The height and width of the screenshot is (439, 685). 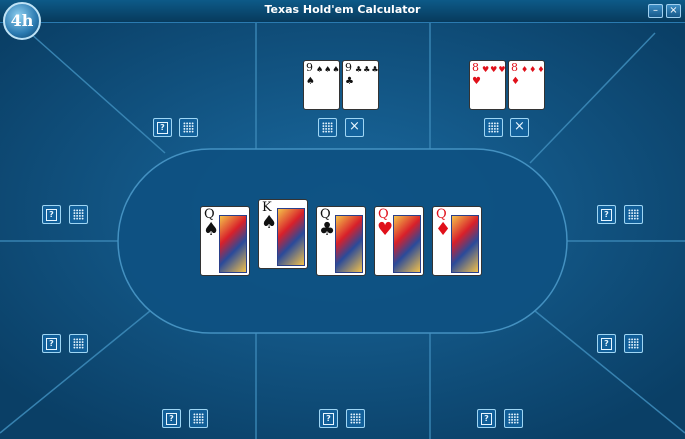 I want to click on card-pips: ♦♦♦♦♦♦♦♦, so click(x=533, y=69).